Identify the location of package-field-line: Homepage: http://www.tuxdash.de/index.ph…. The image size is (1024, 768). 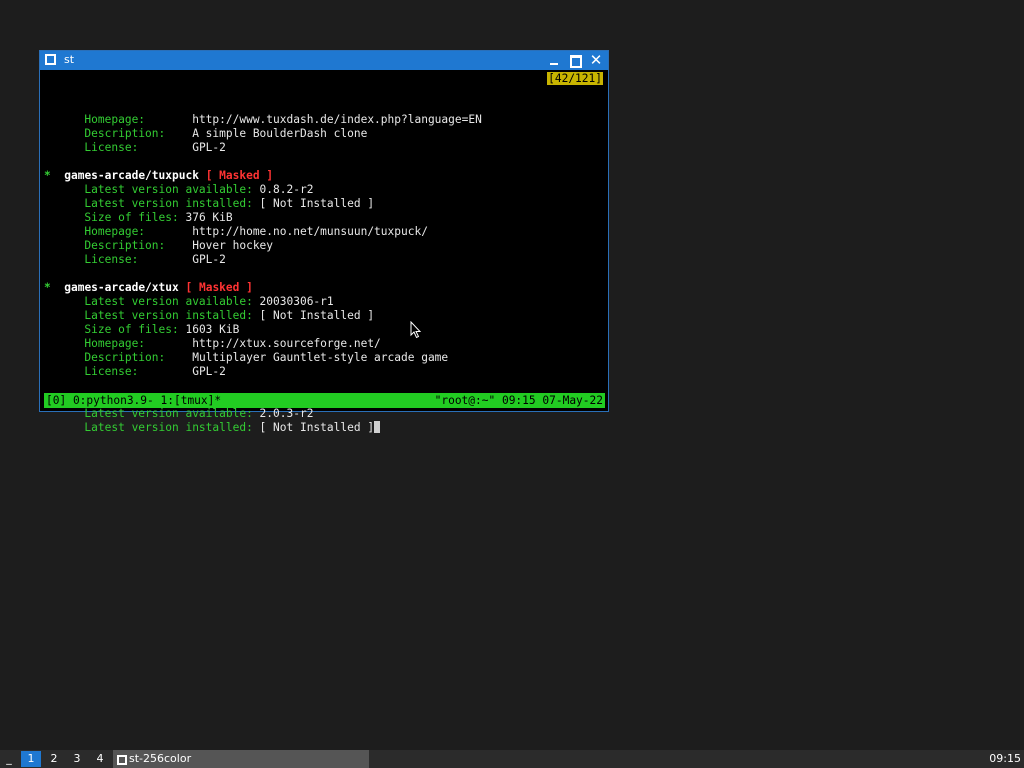
(324, 120).